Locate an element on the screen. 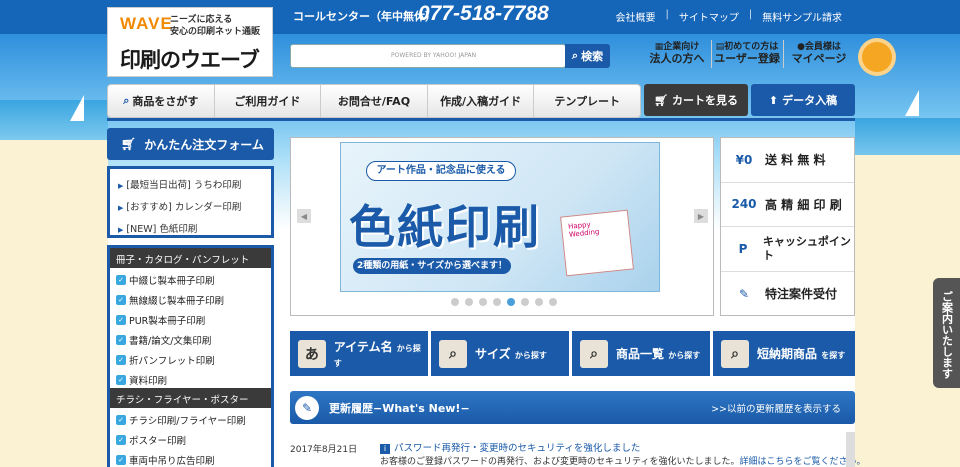 This screenshot has width=960, height=467. search-by-item-name: あ アイテム名 から探す is located at coordinates (359, 353).